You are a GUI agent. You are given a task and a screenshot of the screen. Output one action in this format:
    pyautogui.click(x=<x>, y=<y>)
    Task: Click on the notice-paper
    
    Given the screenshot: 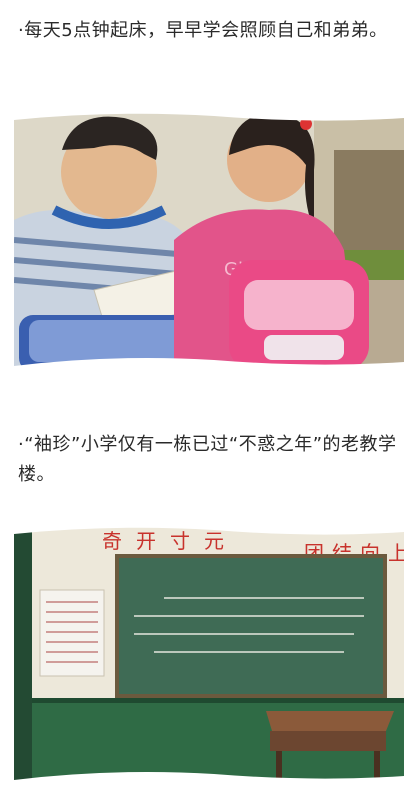 What is the action you would take?
    pyautogui.click(x=72, y=633)
    